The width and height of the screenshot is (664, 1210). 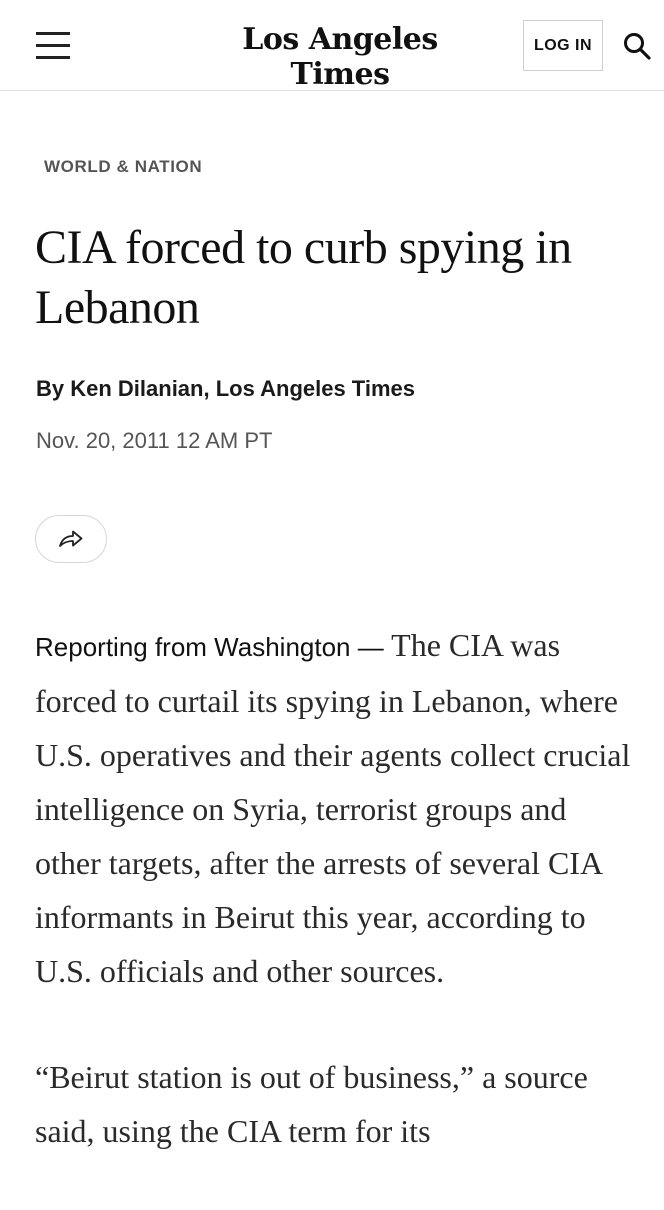 I want to click on share-button, so click(x=71, y=539).